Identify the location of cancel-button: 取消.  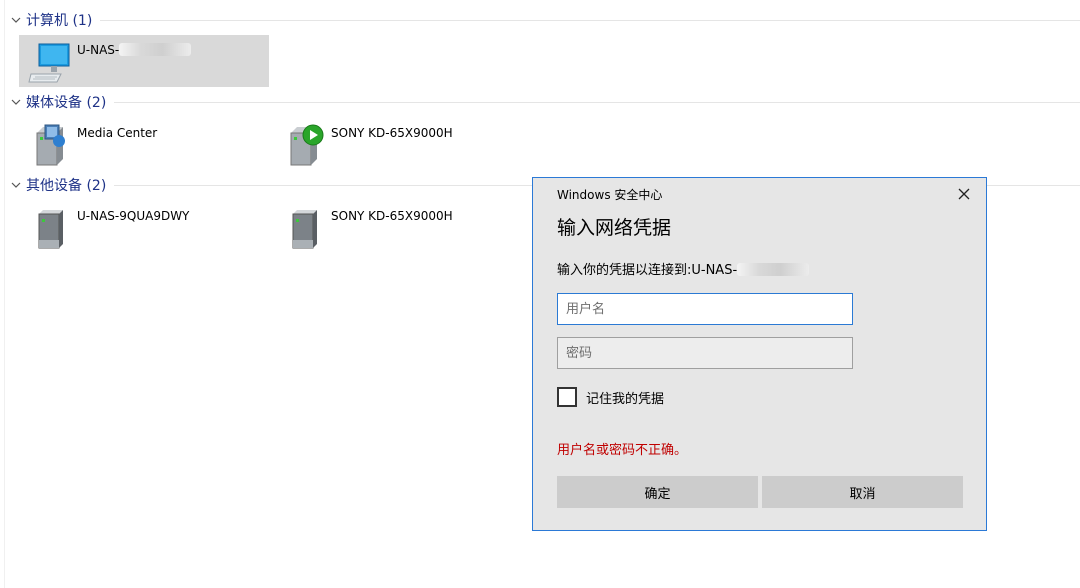
(862, 492).